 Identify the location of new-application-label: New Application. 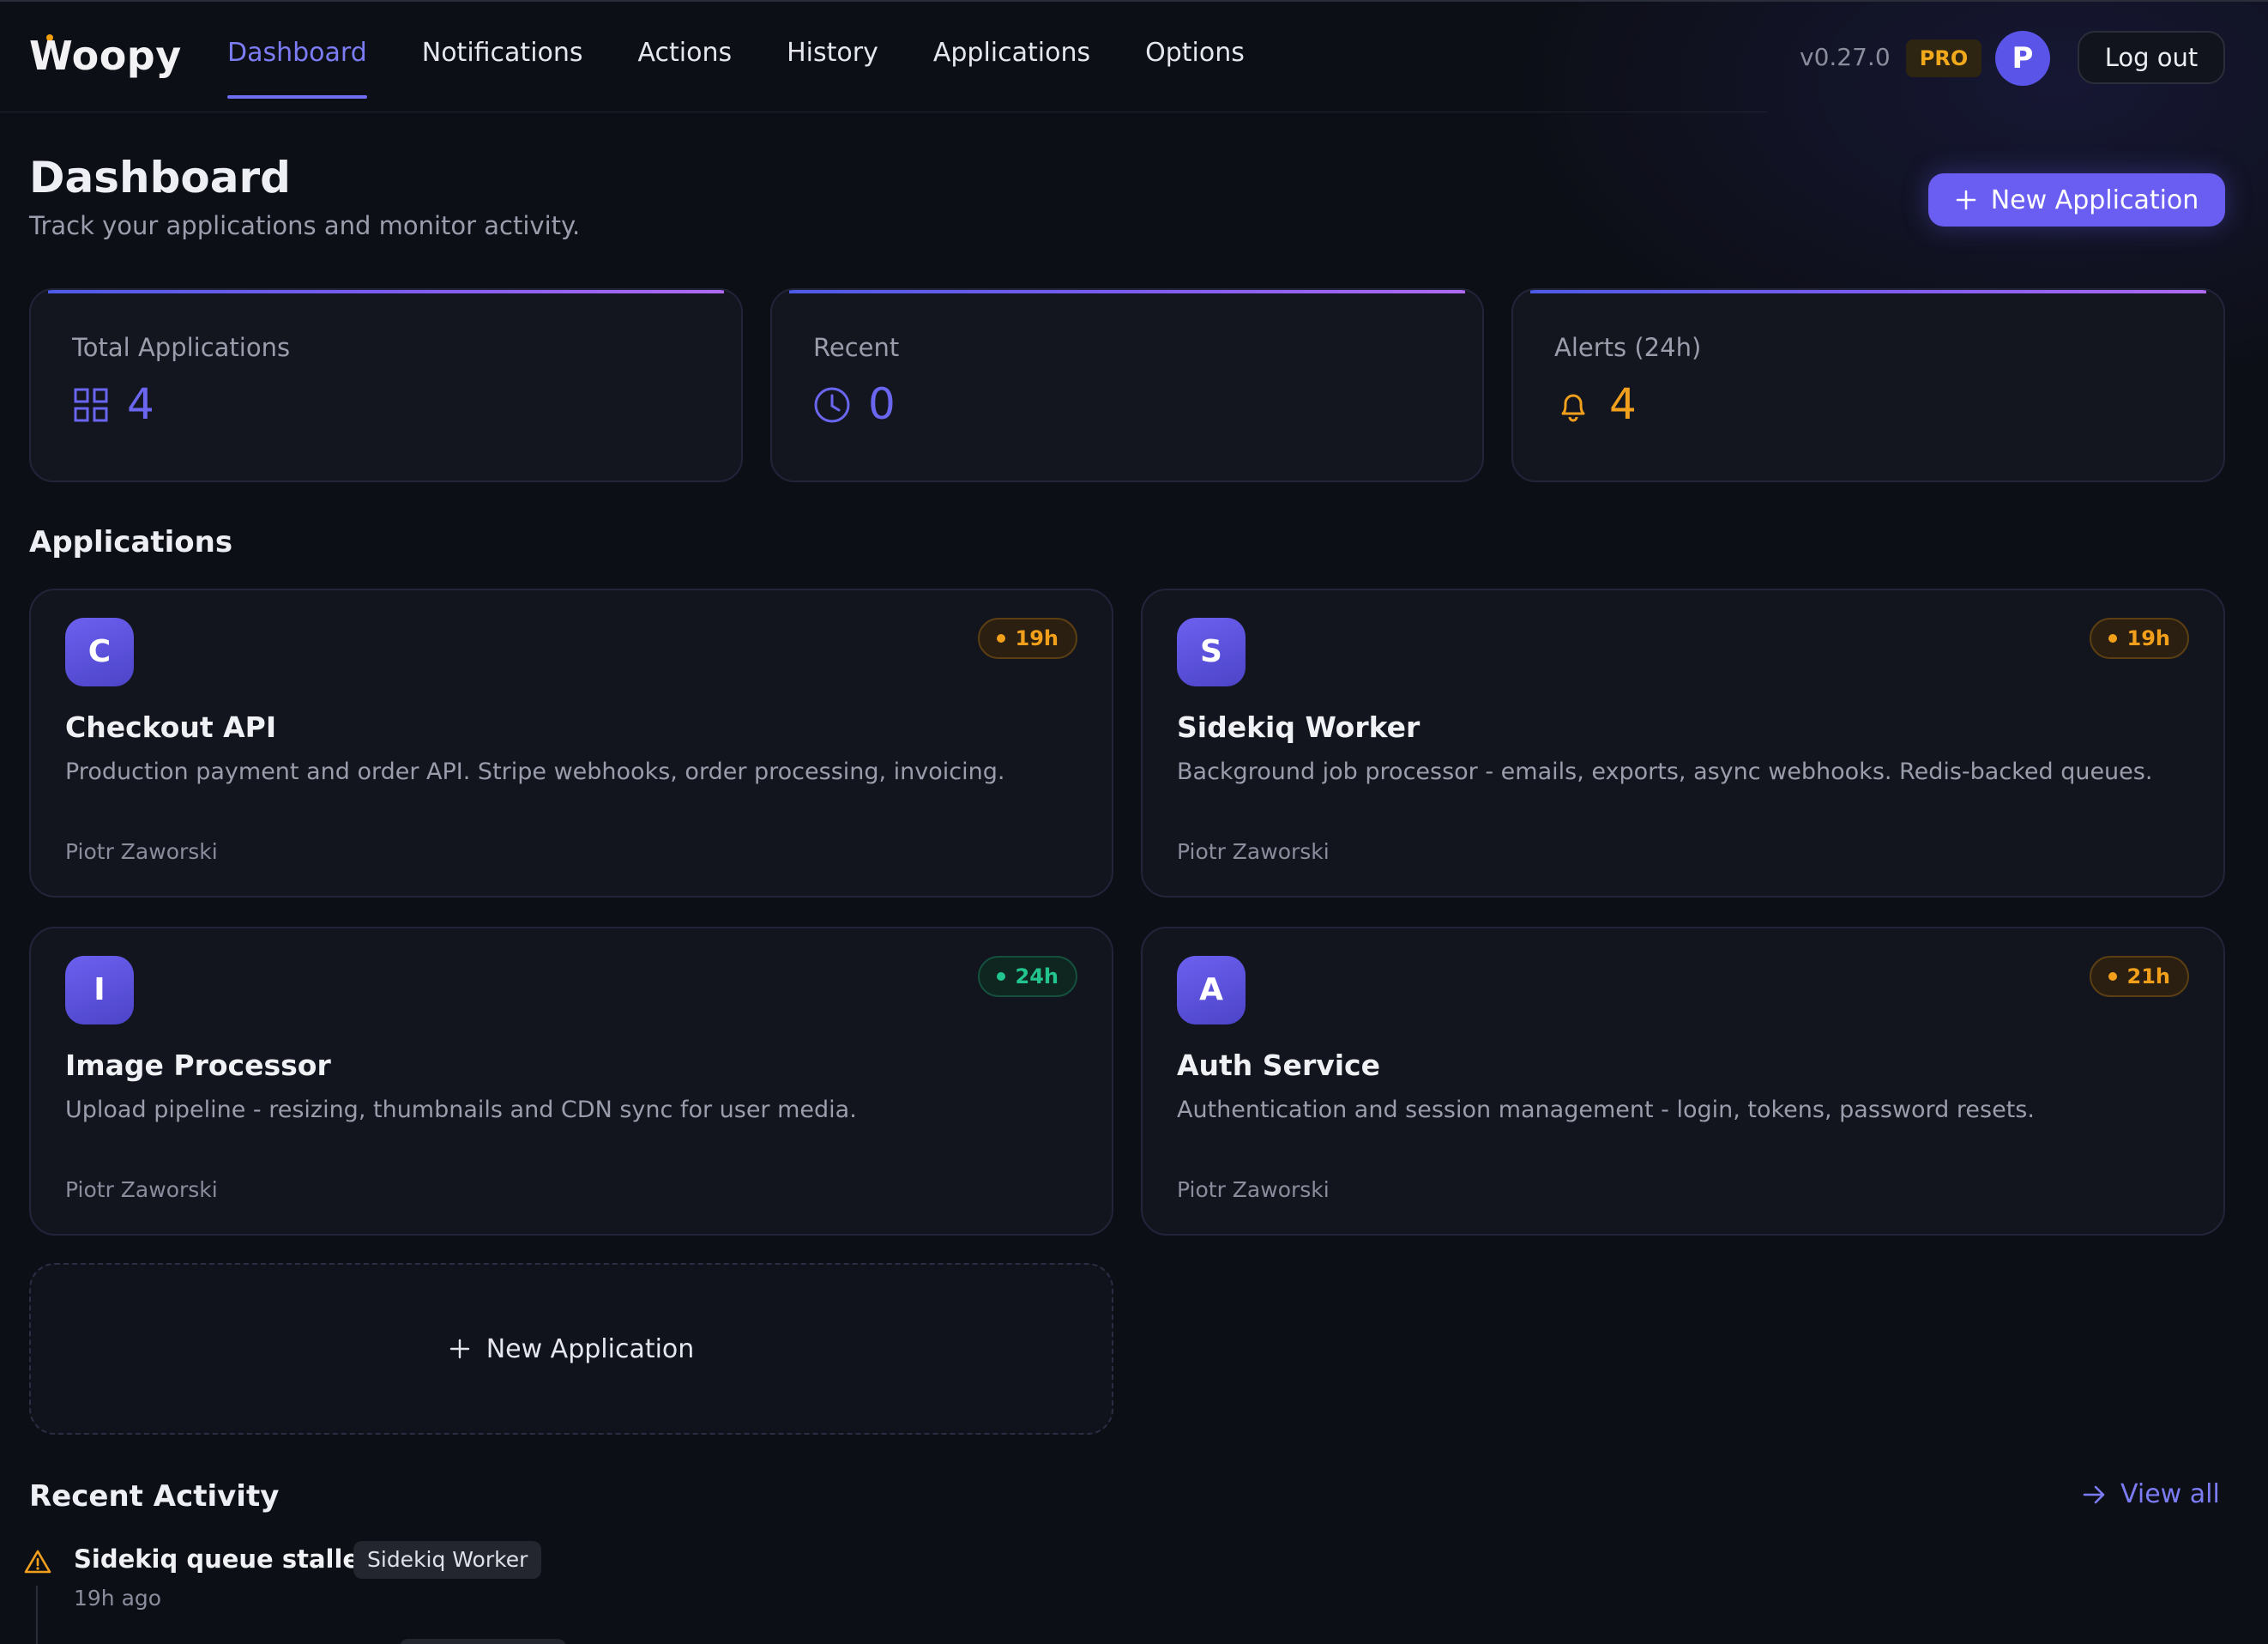
(2095, 199).